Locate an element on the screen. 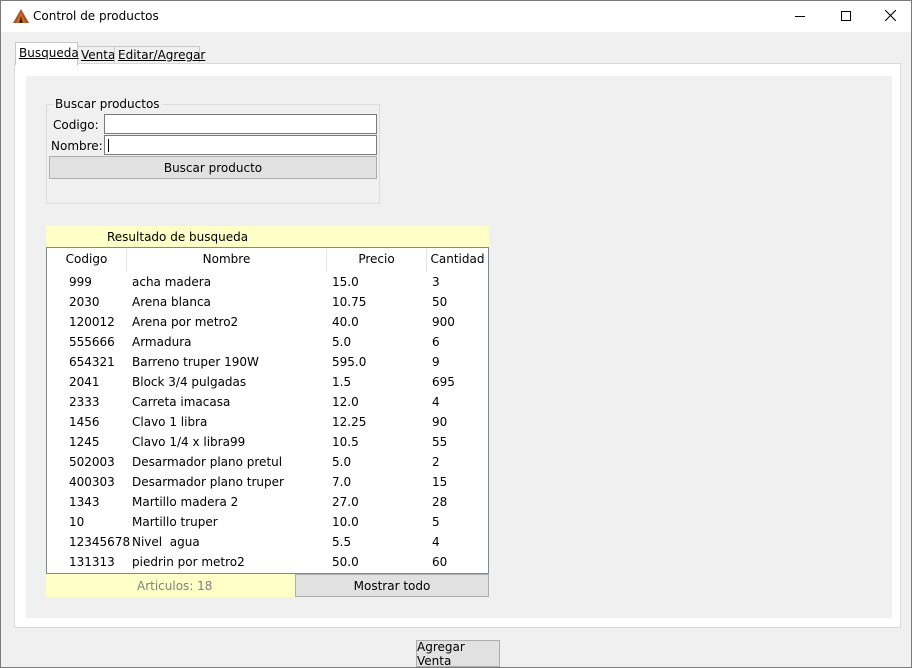 The image size is (912, 668). cell-precio: 5.5 is located at coordinates (342, 542).